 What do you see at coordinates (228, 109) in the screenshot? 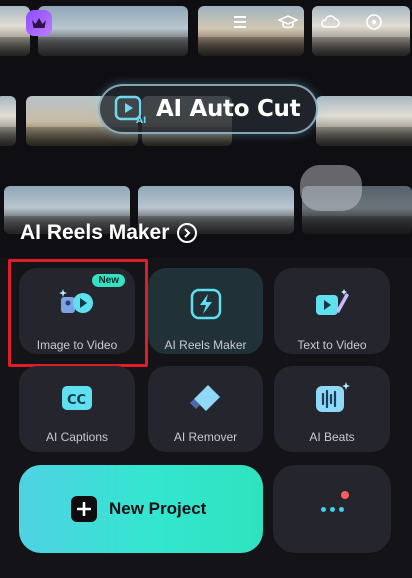
I see `ai-auto-cut-label: AI Auto Cut` at bounding box center [228, 109].